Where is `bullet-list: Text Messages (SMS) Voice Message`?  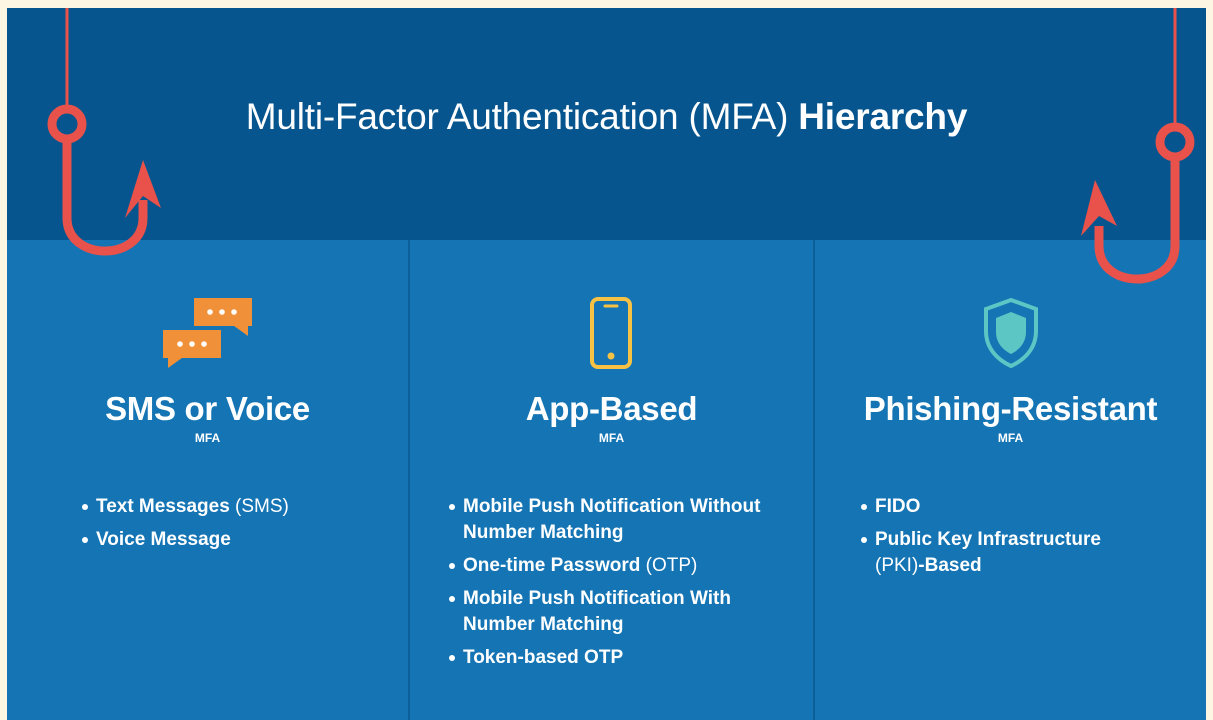 bullet-list: Text Messages (SMS) Voice Message is located at coordinates (240, 527).